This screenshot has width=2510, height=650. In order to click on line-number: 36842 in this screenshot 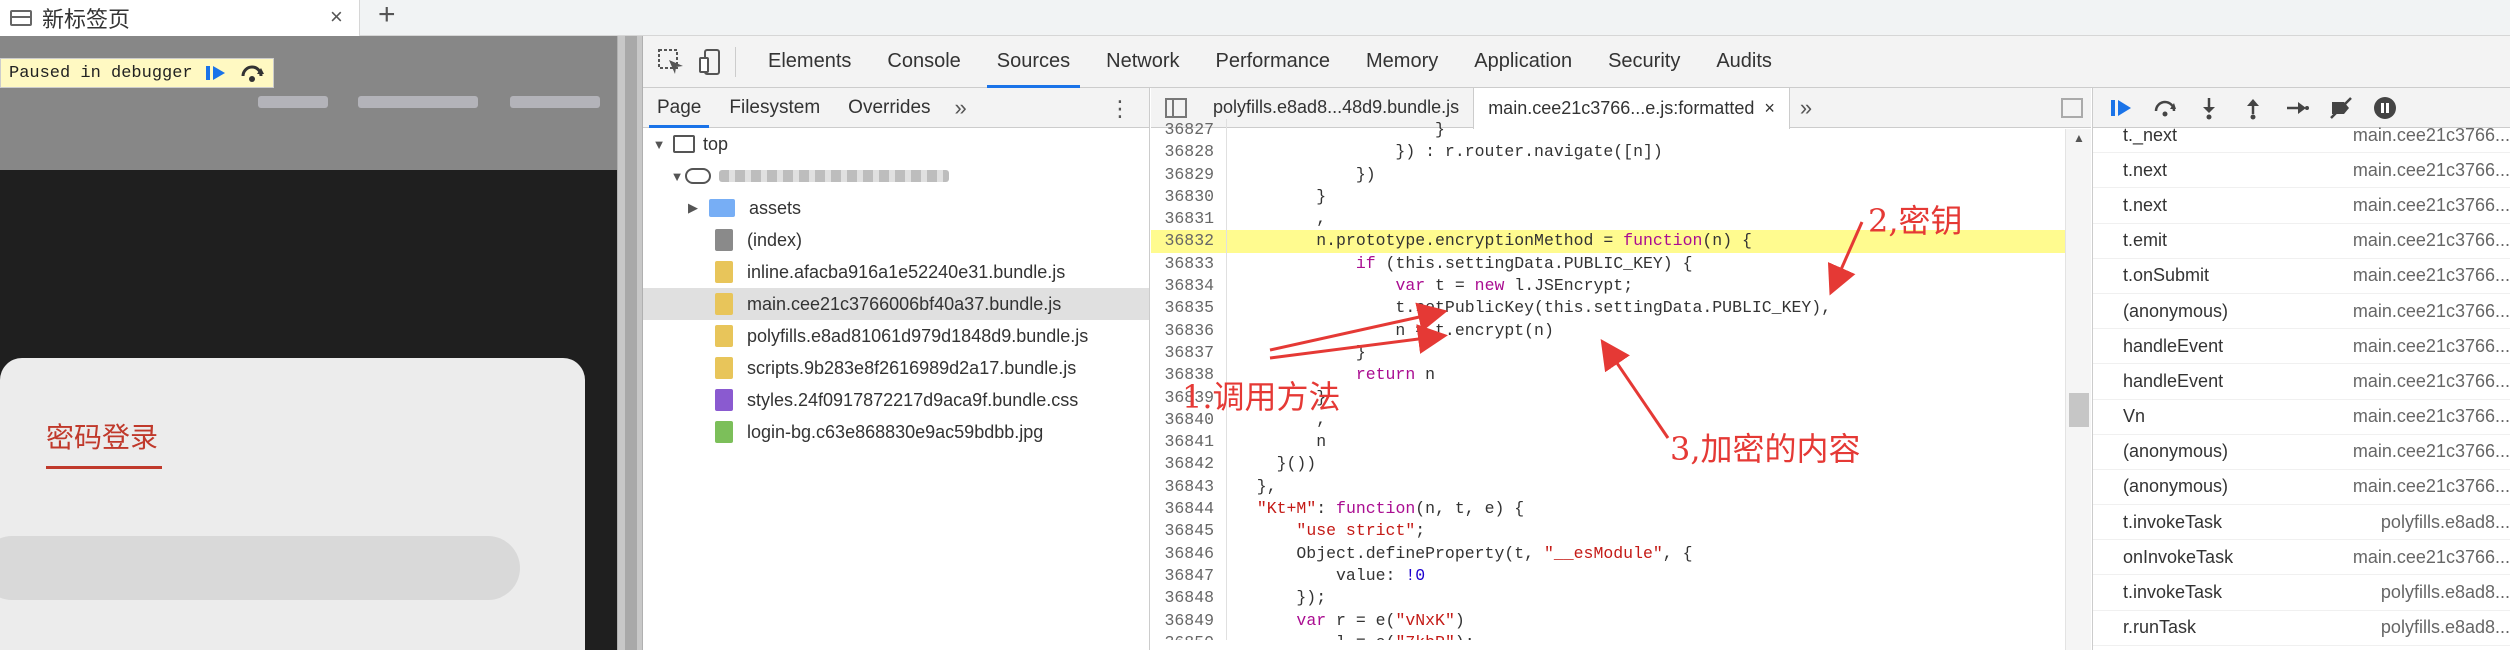, I will do `click(1189, 464)`.